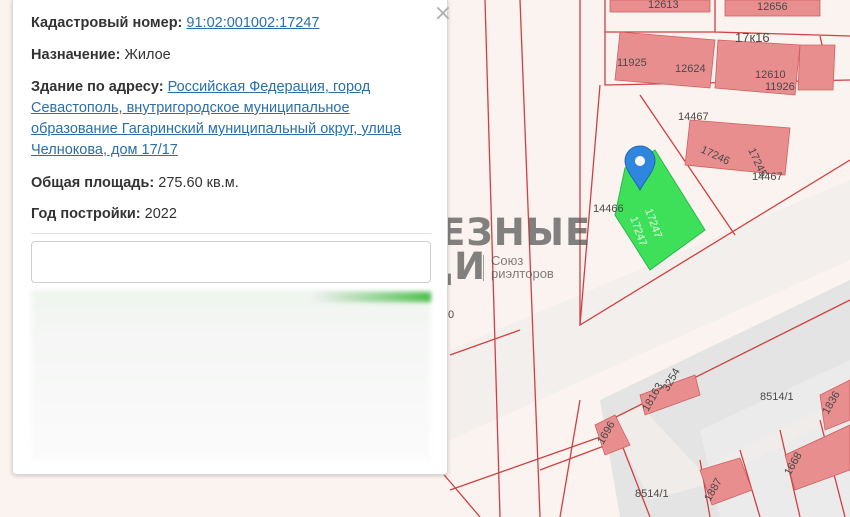 This screenshot has height=517, width=850. I want to click on label-12610: 12610, so click(770, 75).